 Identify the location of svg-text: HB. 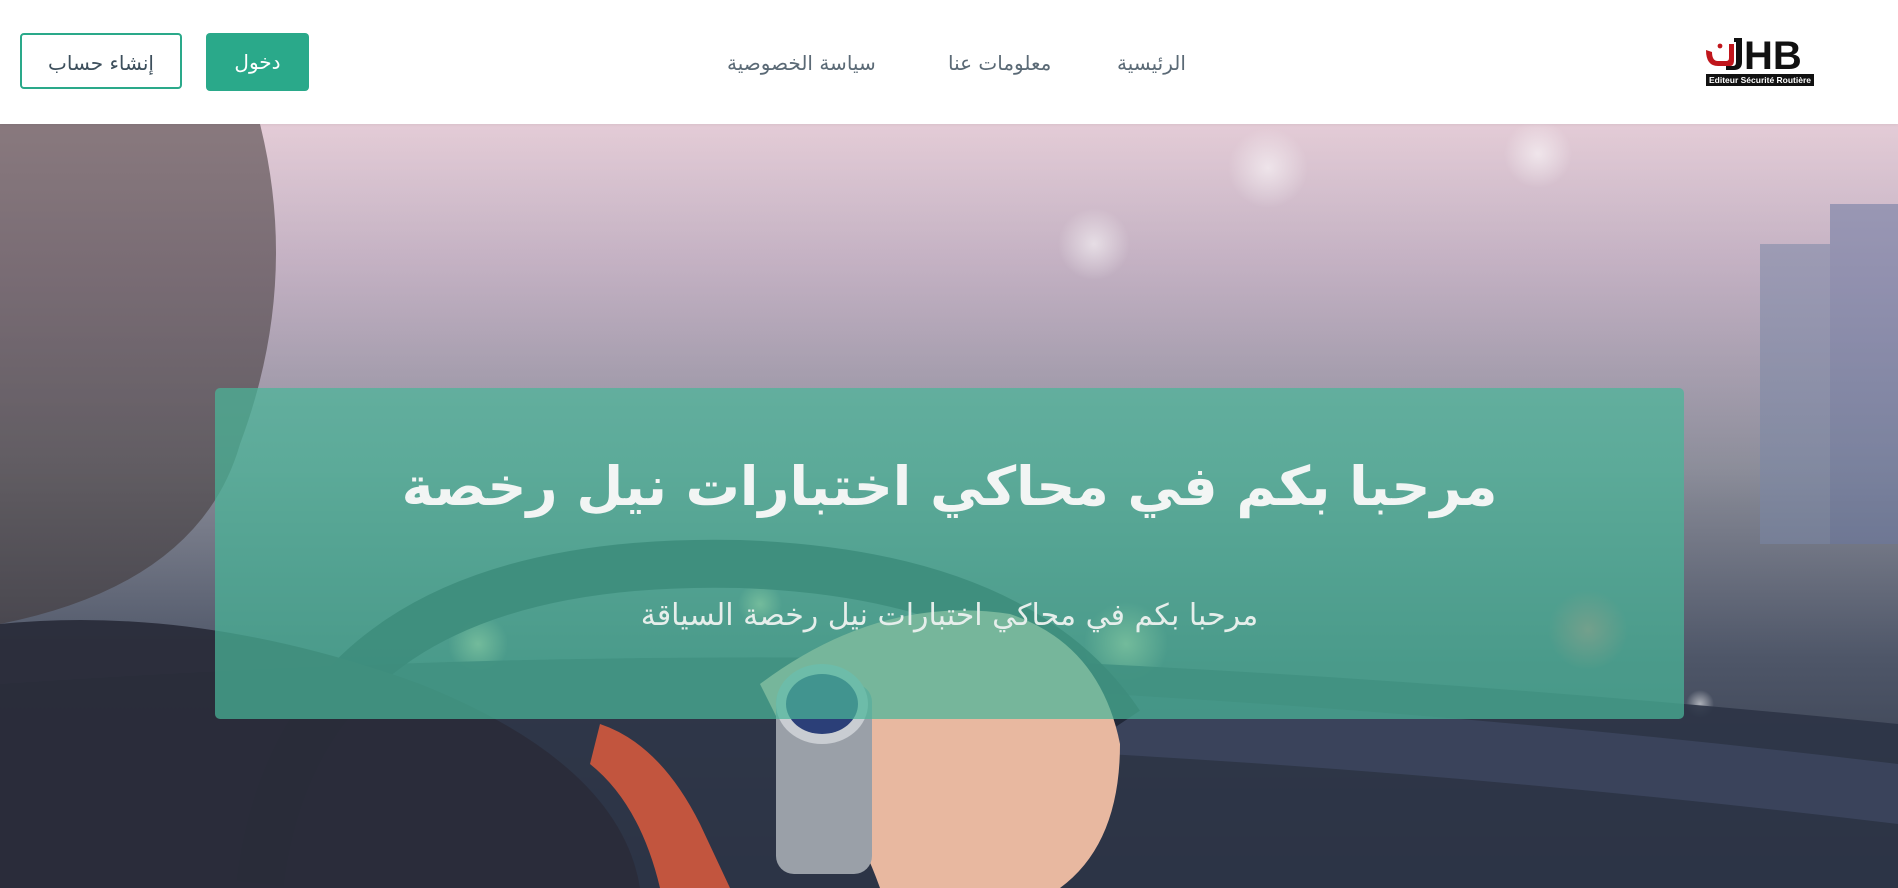
(1773, 54).